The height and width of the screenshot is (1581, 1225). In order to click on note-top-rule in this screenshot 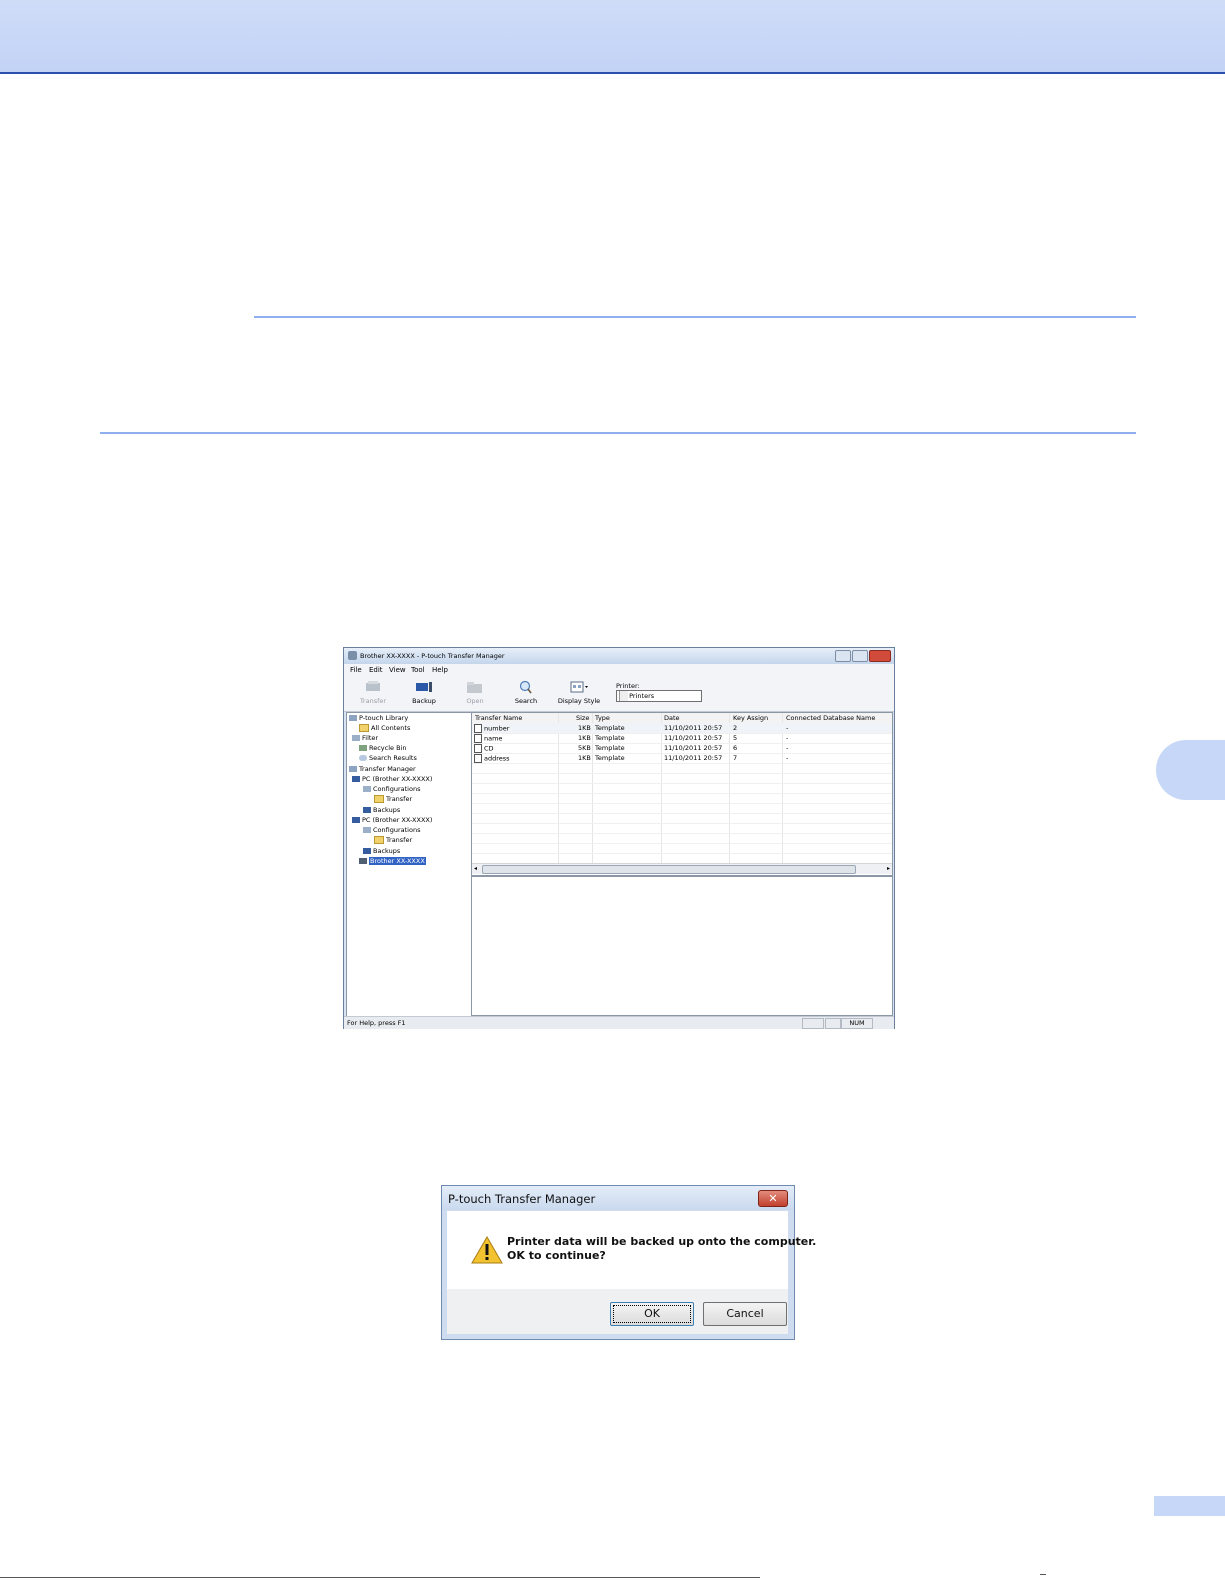, I will do `click(695, 317)`.